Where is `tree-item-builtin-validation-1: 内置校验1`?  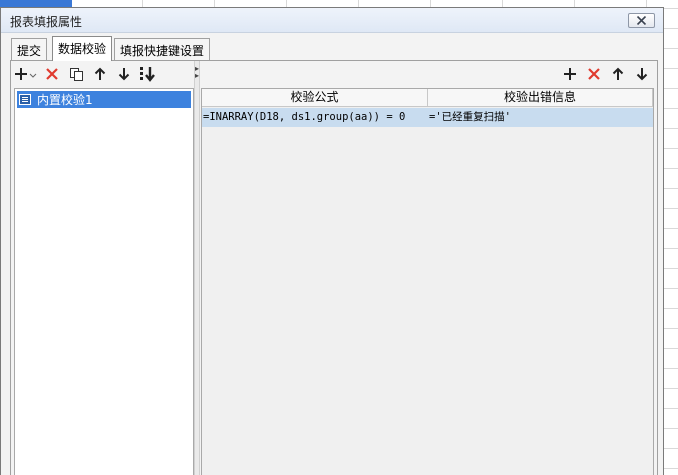 tree-item-builtin-validation-1: 内置校验1 is located at coordinates (104, 99).